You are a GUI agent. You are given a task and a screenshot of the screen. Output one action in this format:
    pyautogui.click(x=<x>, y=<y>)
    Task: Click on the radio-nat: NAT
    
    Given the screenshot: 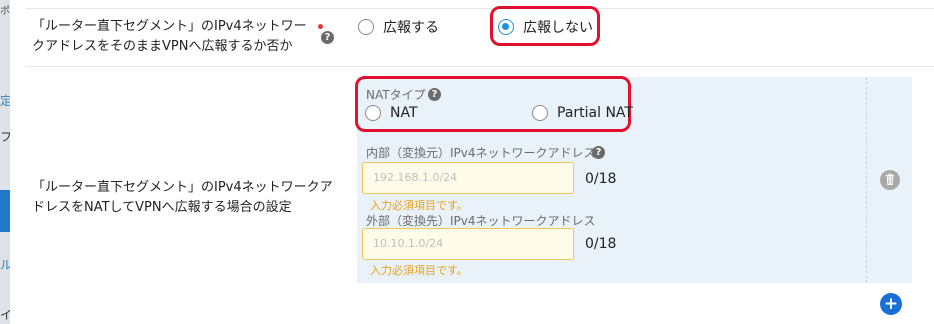 What is the action you would take?
    pyautogui.click(x=391, y=113)
    